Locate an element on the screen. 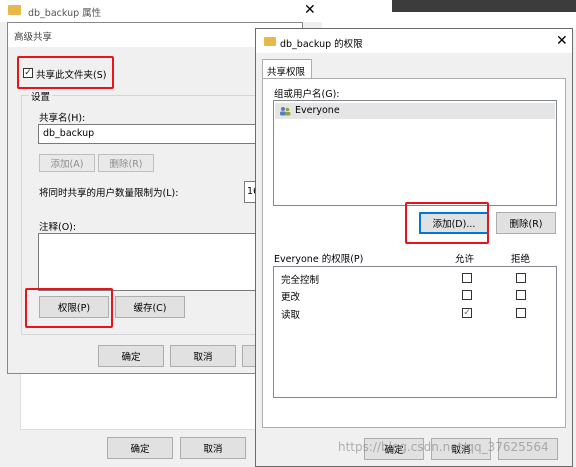 The image size is (576, 467). groups-label: 组或用户名(G): is located at coordinates (307, 94).